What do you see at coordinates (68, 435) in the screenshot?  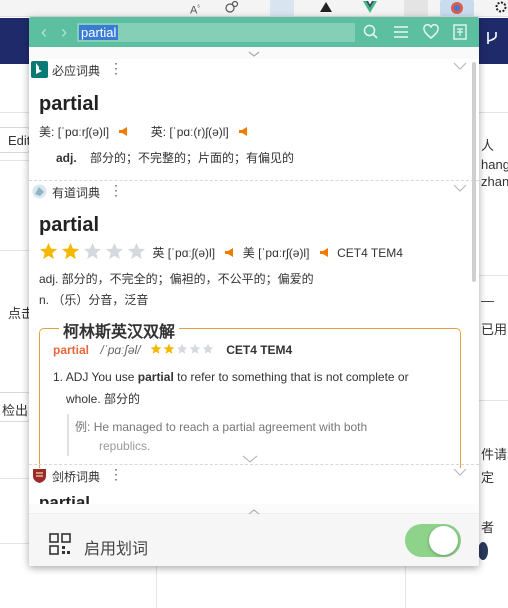 I see `example-quote-bar` at bounding box center [68, 435].